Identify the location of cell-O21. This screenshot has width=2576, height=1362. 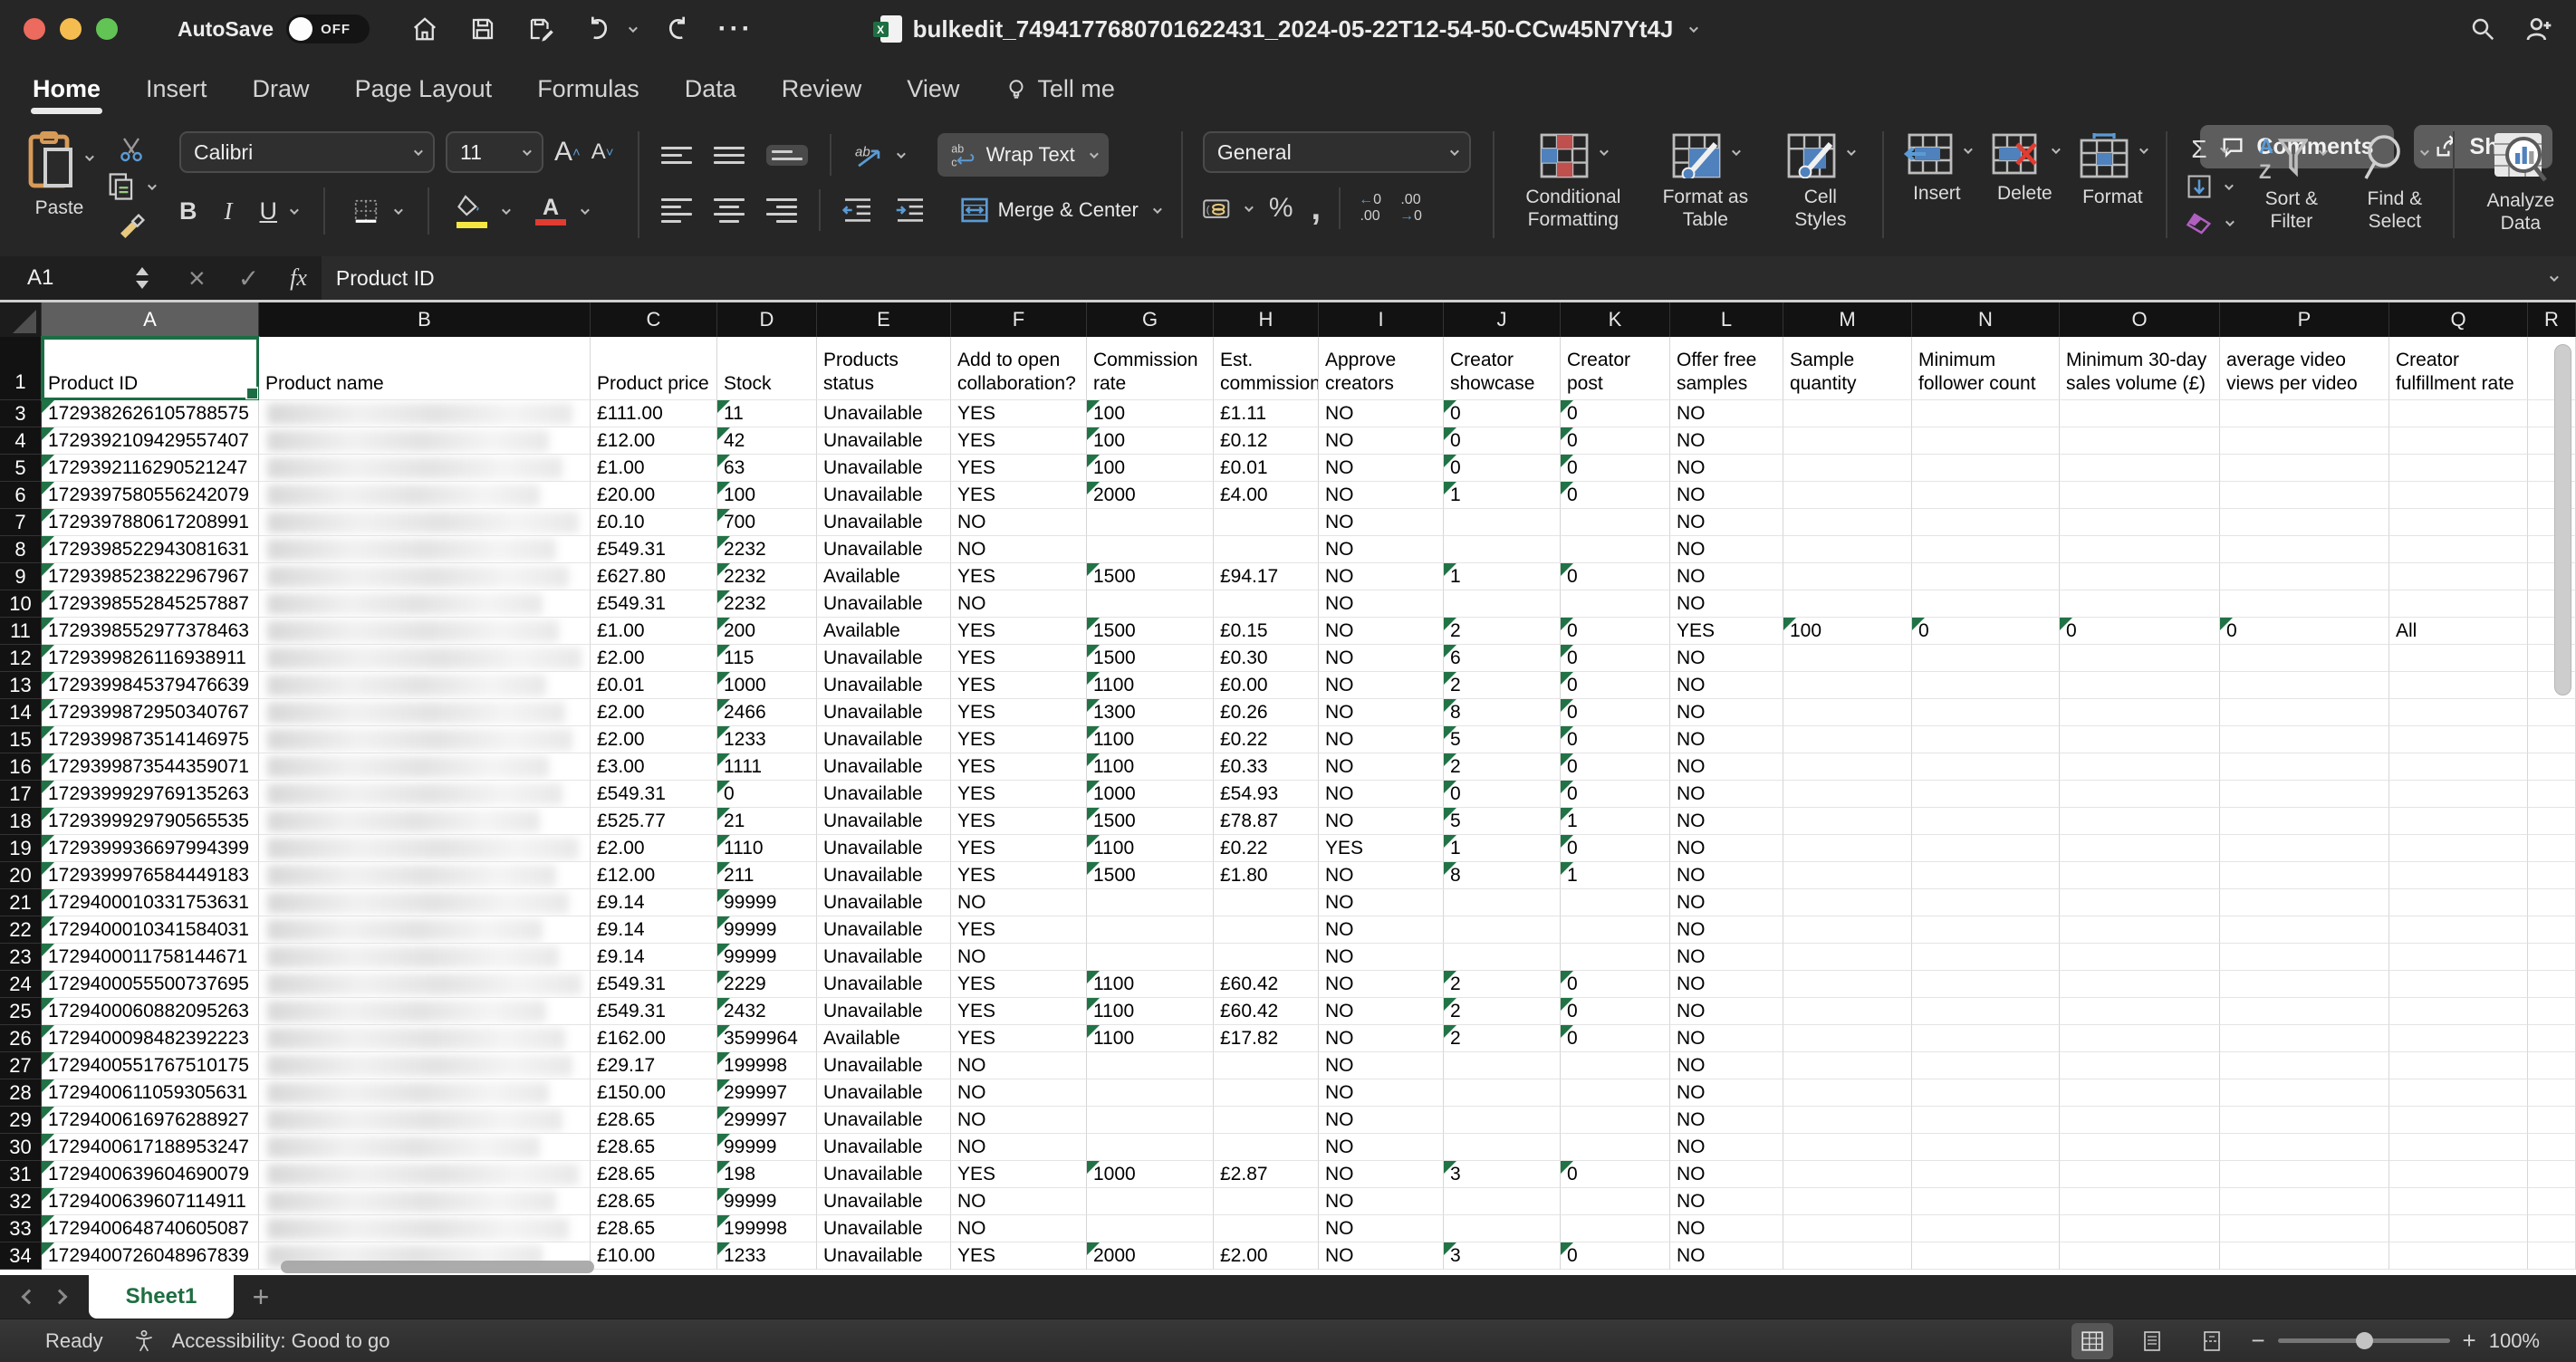
(2140, 902).